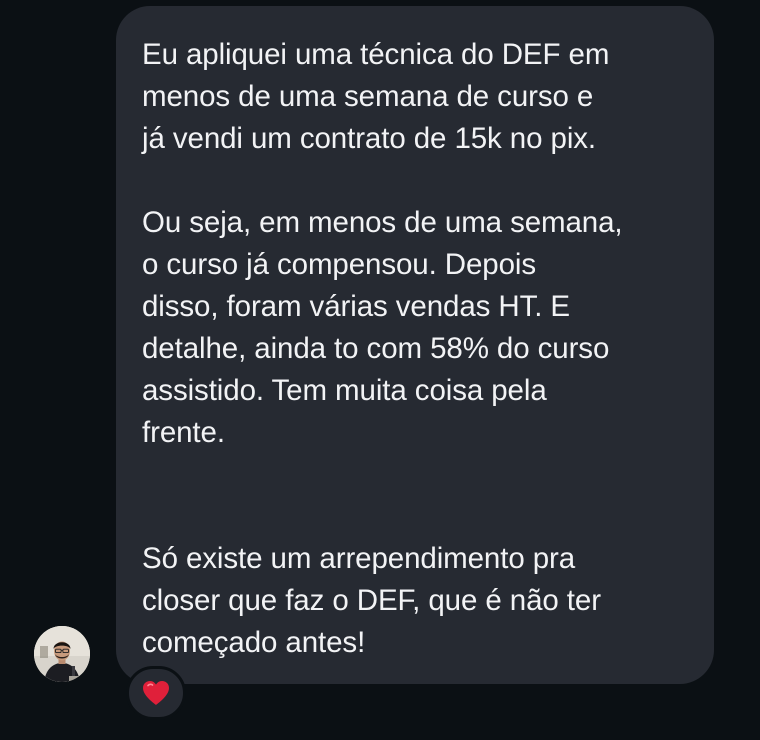 The width and height of the screenshot is (760, 740). I want to click on avatar-photo, so click(62, 654).